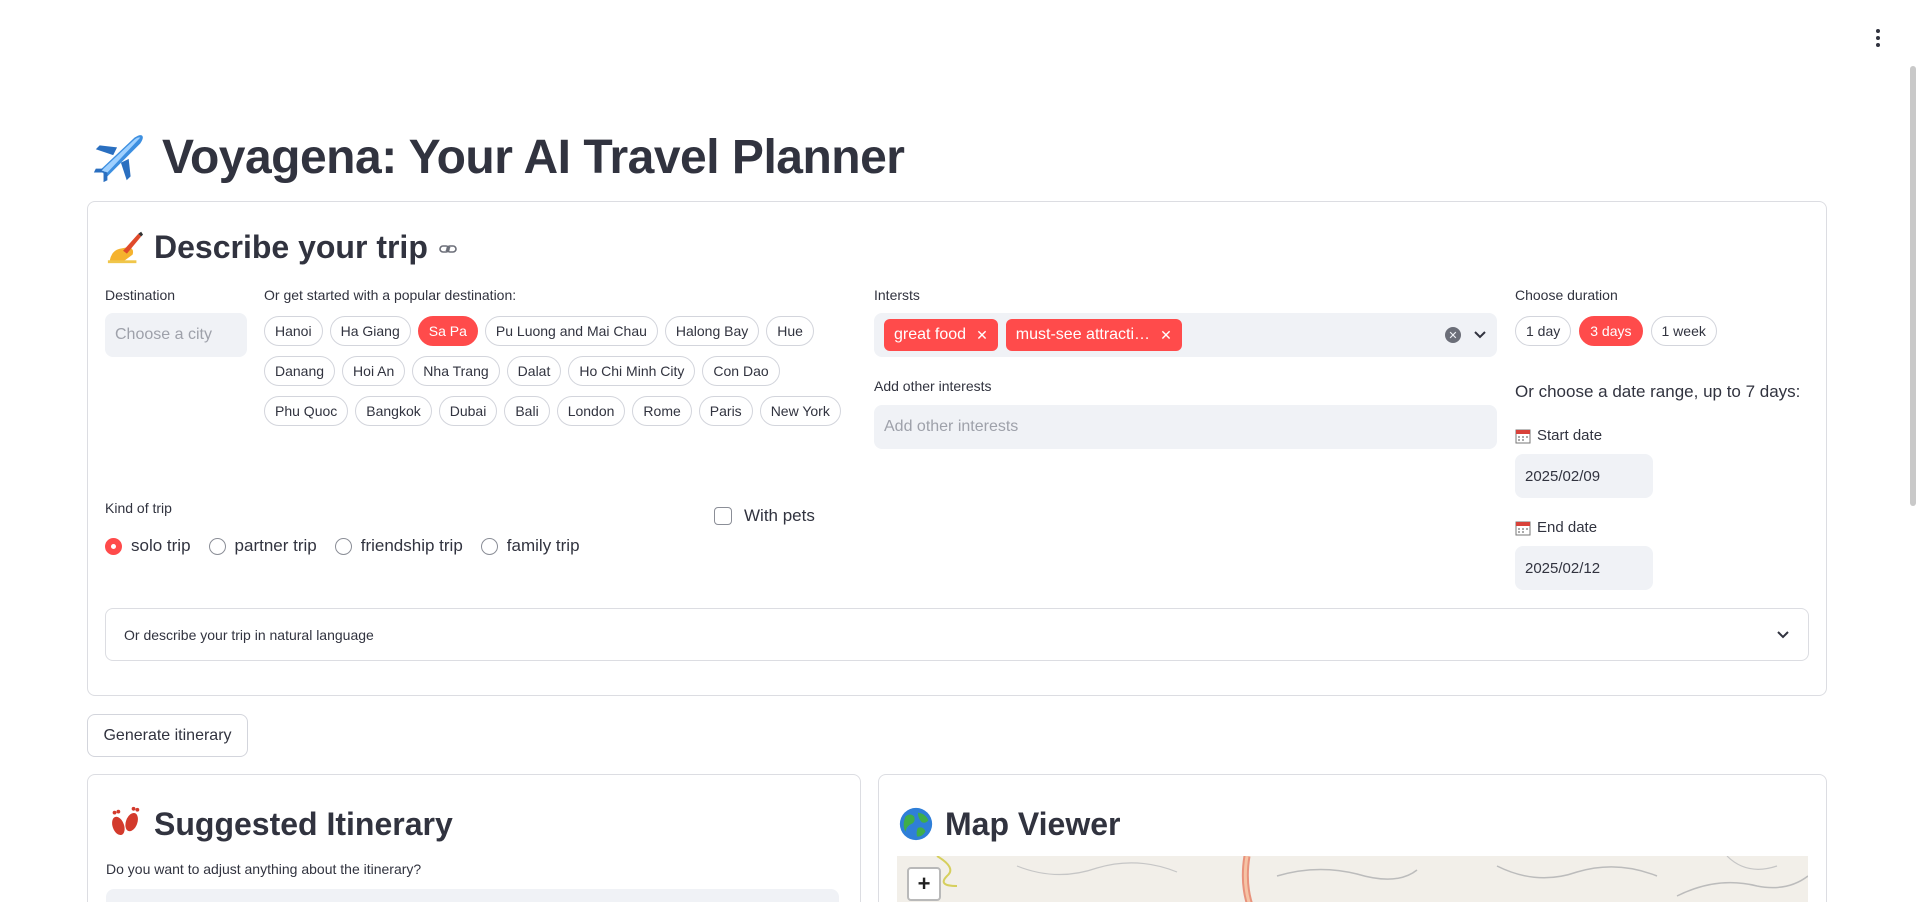  I want to click on itinerary-heading: Suggested Itinerary, so click(279, 824).